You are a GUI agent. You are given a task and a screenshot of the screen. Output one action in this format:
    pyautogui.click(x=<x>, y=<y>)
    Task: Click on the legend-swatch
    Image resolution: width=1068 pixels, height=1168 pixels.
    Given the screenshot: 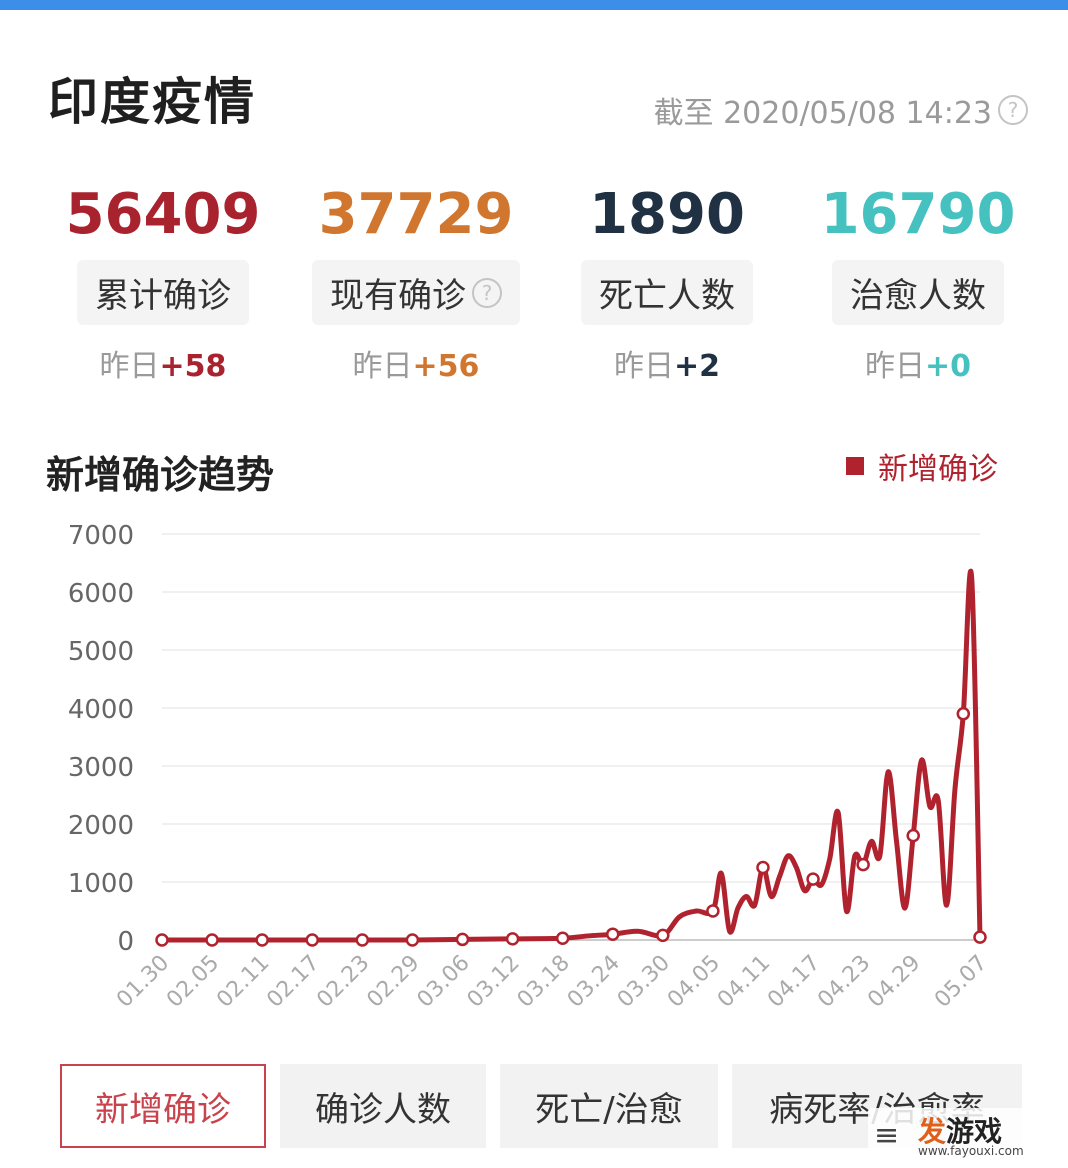 What is the action you would take?
    pyautogui.click(x=855, y=466)
    